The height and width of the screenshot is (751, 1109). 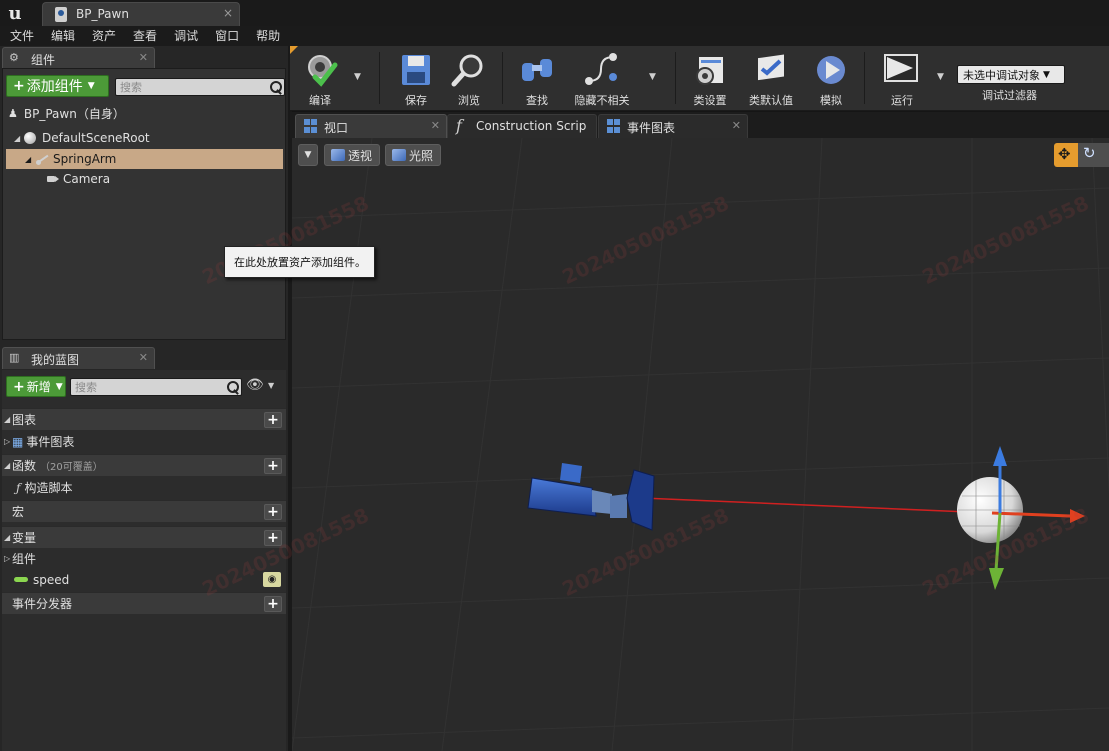 I want to click on viewport-icon, so click(x=311, y=126).